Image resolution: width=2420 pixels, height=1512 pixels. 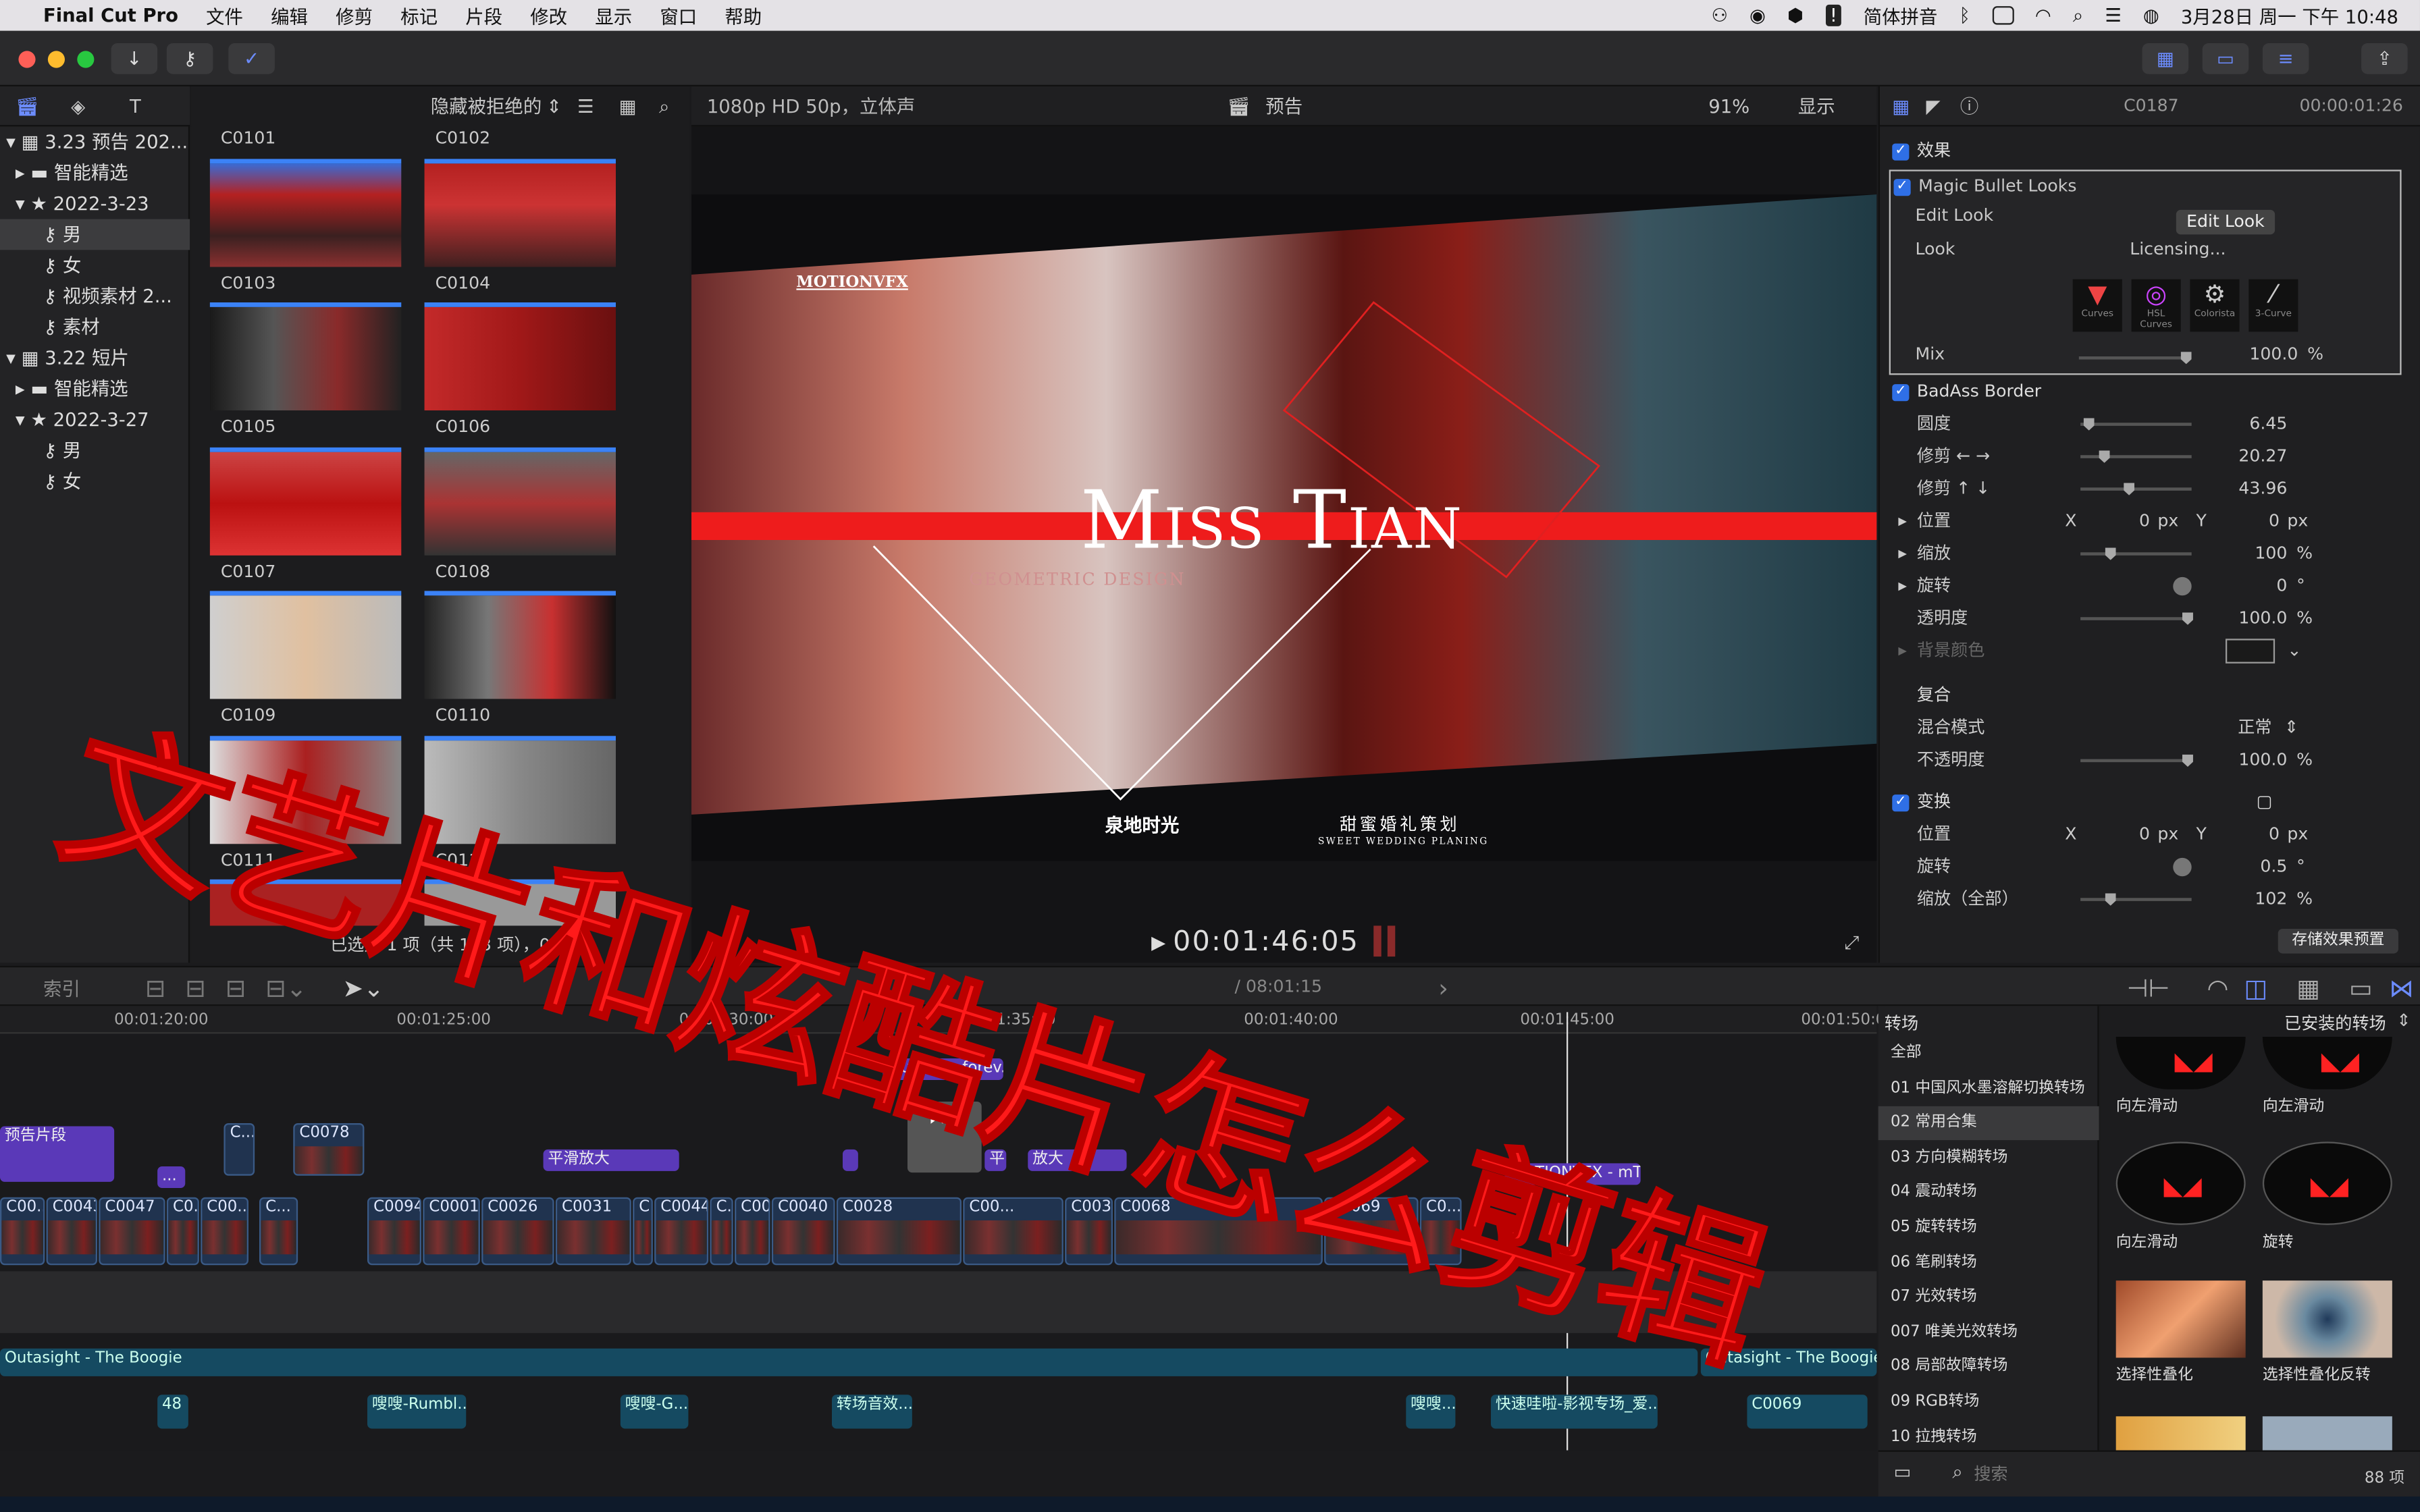 I want to click on menu-help: 帮助, so click(x=743, y=15).